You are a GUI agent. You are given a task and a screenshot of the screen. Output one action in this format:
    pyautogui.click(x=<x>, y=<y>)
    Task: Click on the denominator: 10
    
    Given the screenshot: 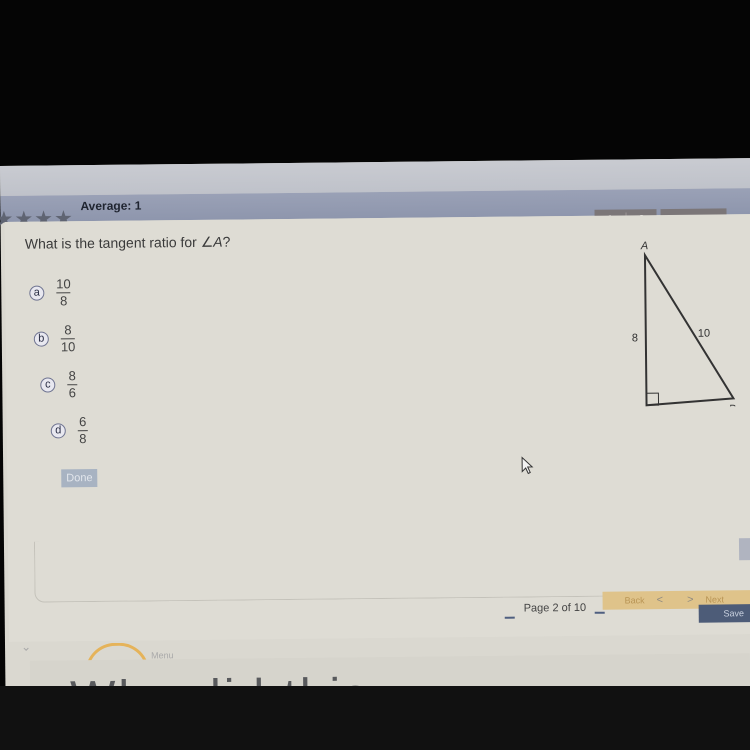 What is the action you would take?
    pyautogui.click(x=68, y=346)
    